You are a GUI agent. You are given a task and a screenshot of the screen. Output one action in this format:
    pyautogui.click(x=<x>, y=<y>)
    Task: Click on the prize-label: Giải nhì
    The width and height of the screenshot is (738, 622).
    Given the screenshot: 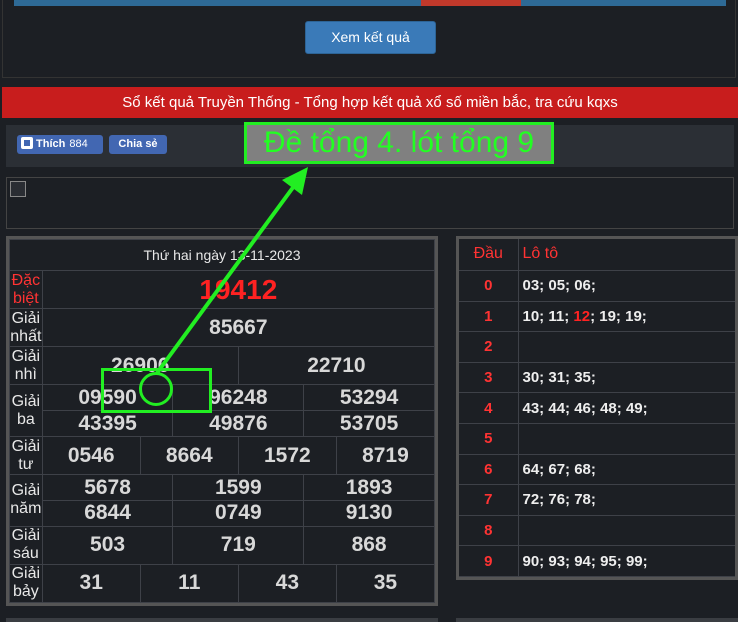 What is the action you would take?
    pyautogui.click(x=26, y=366)
    